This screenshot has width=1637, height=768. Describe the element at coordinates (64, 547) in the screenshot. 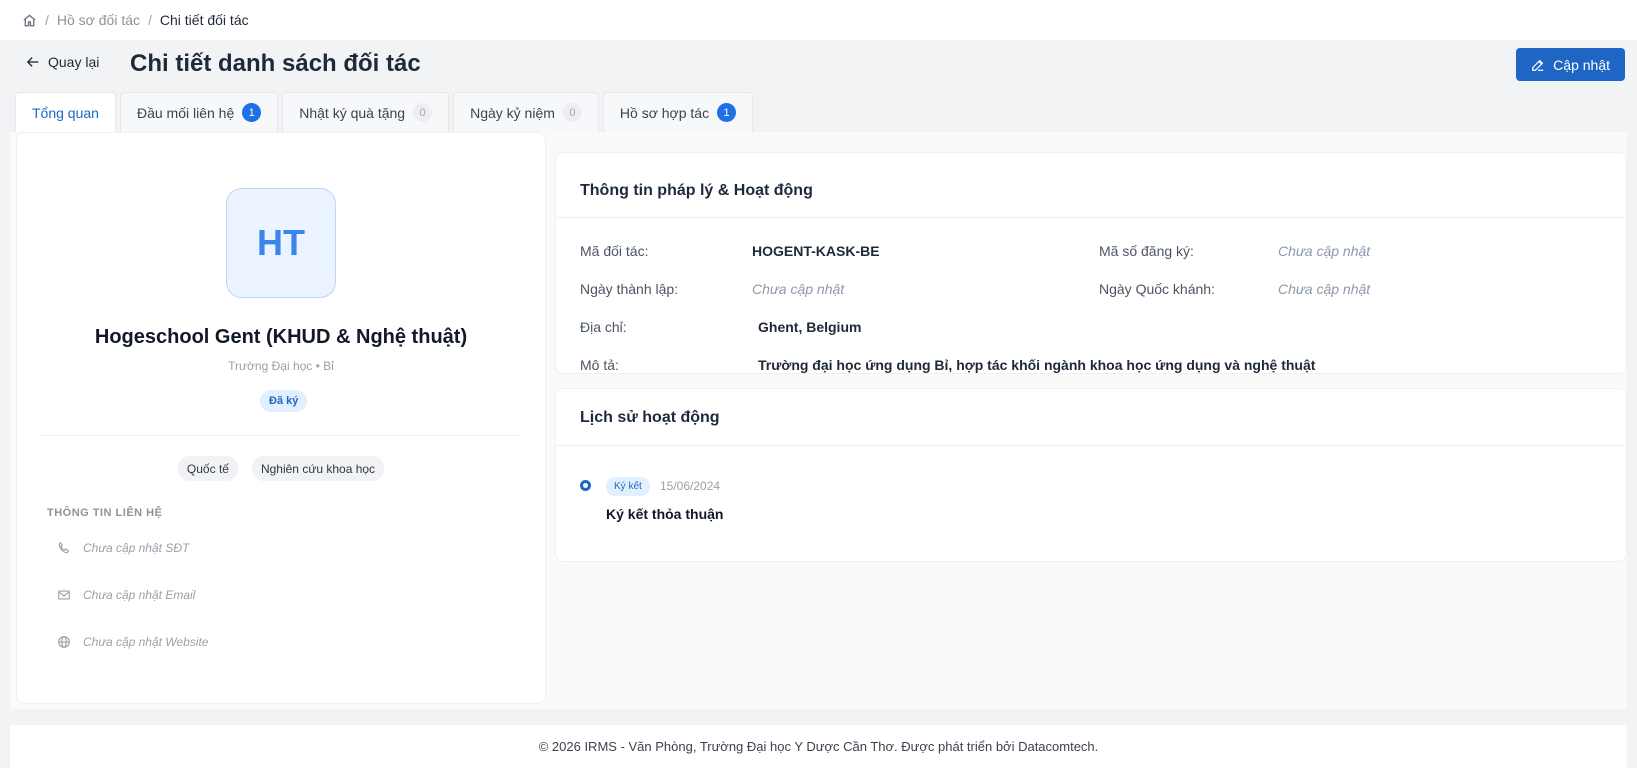

I see `phone-icon` at that location.